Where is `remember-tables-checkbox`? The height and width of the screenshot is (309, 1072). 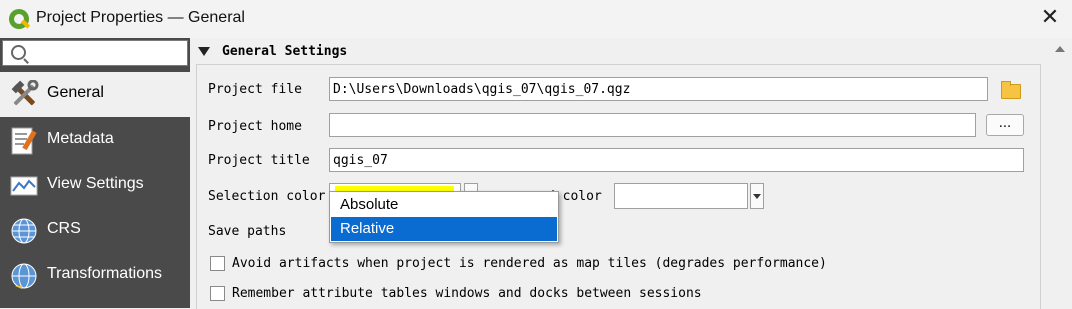
remember-tables-checkbox is located at coordinates (217, 293).